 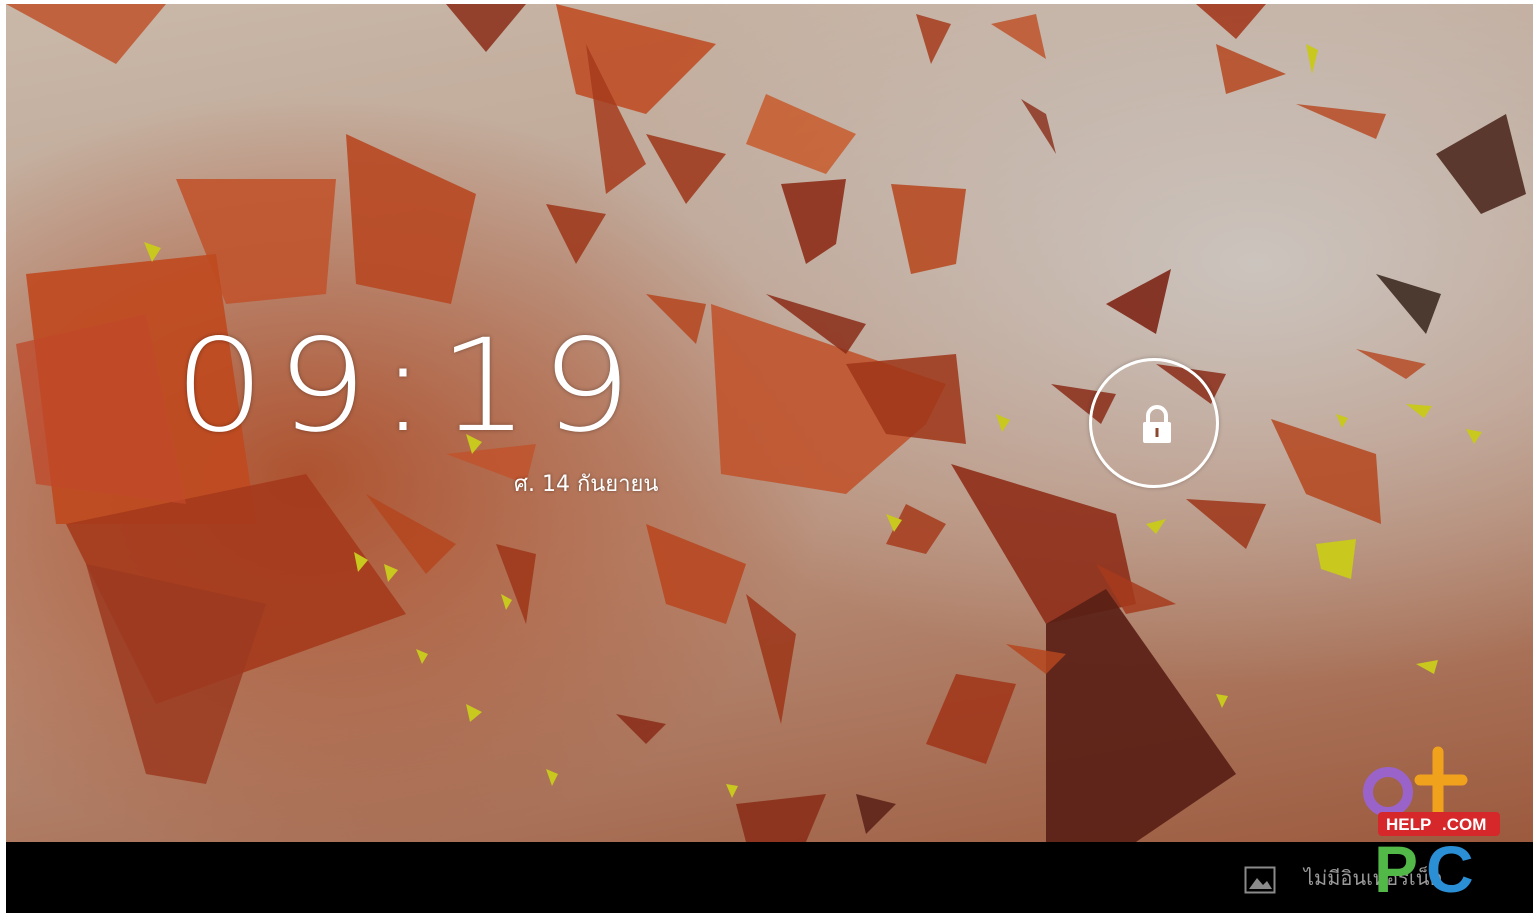 I want to click on unlock-handle, so click(x=1154, y=423).